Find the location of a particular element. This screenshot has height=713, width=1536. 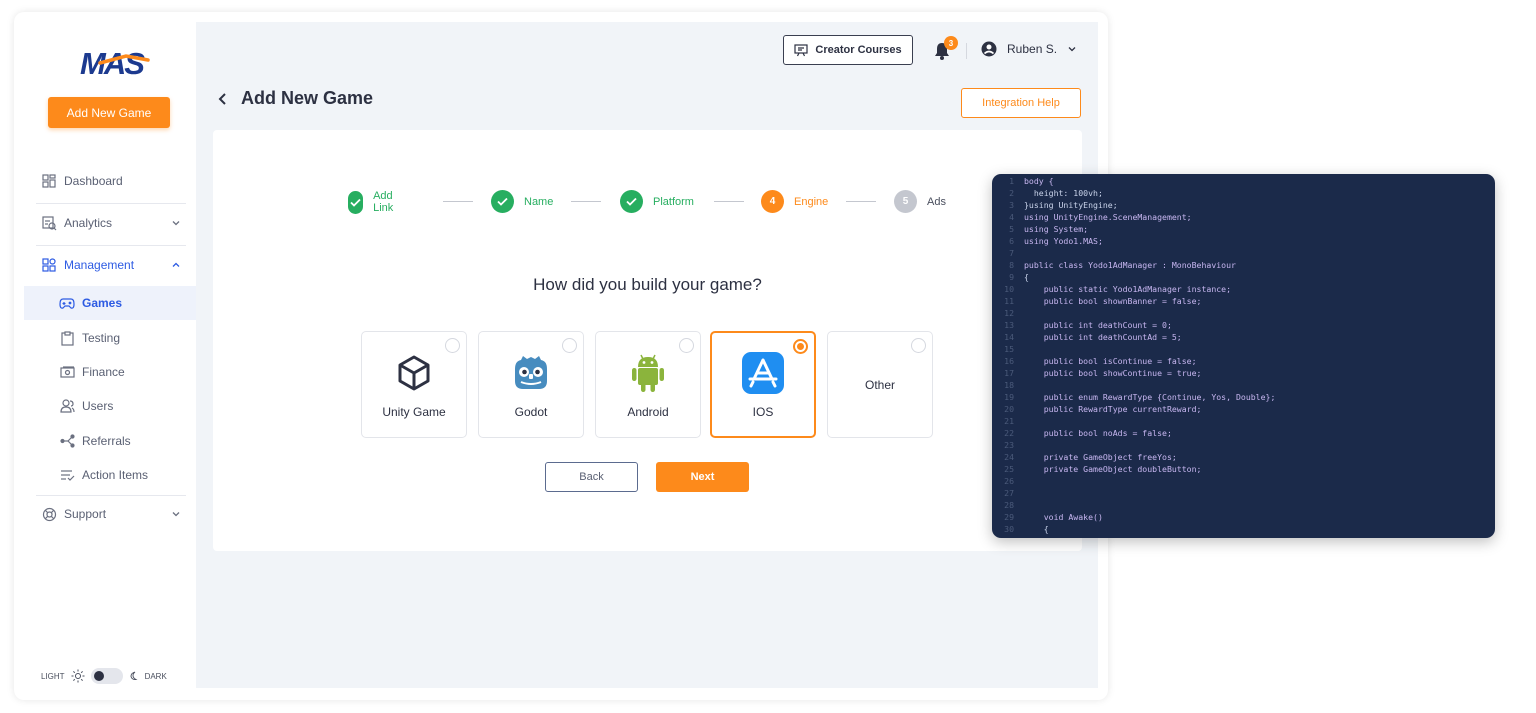

option-label: Other is located at coordinates (879, 384).